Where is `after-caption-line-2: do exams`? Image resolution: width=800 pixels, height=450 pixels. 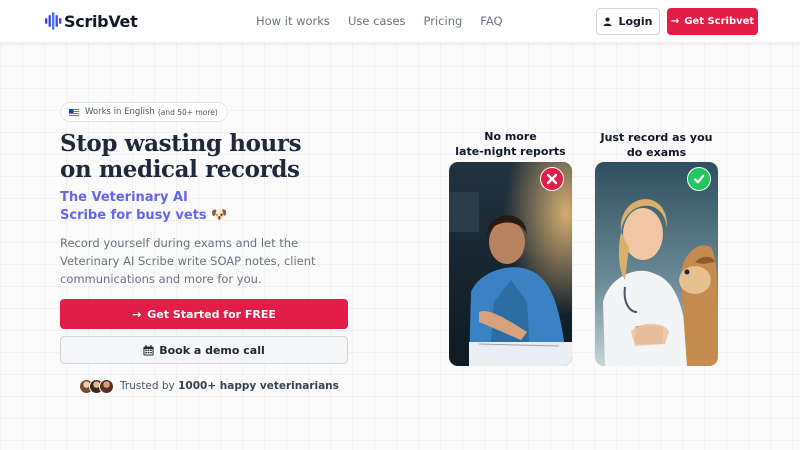
after-caption-line-2: do exams is located at coordinates (656, 152).